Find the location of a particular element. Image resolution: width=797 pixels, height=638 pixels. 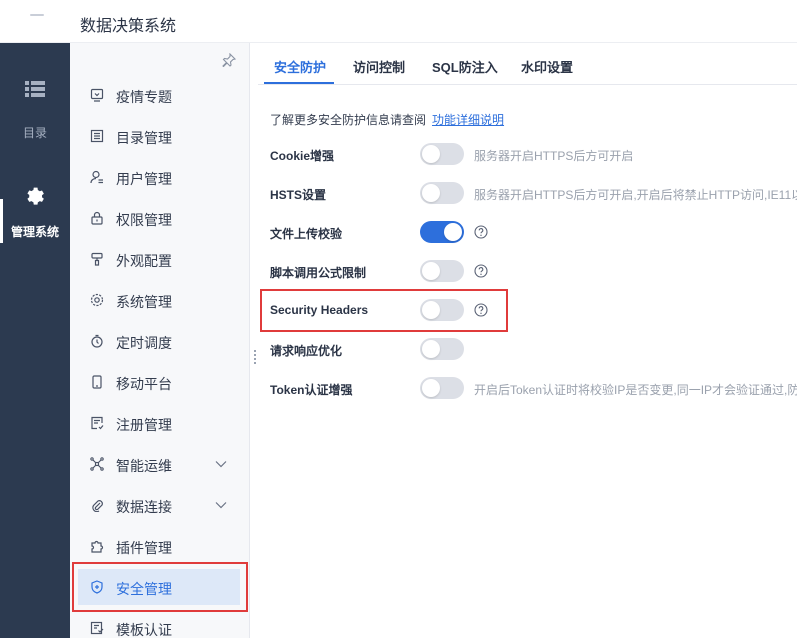

setting-description: 服务器开启HTTPS后方可开启 is located at coordinates (554, 156).